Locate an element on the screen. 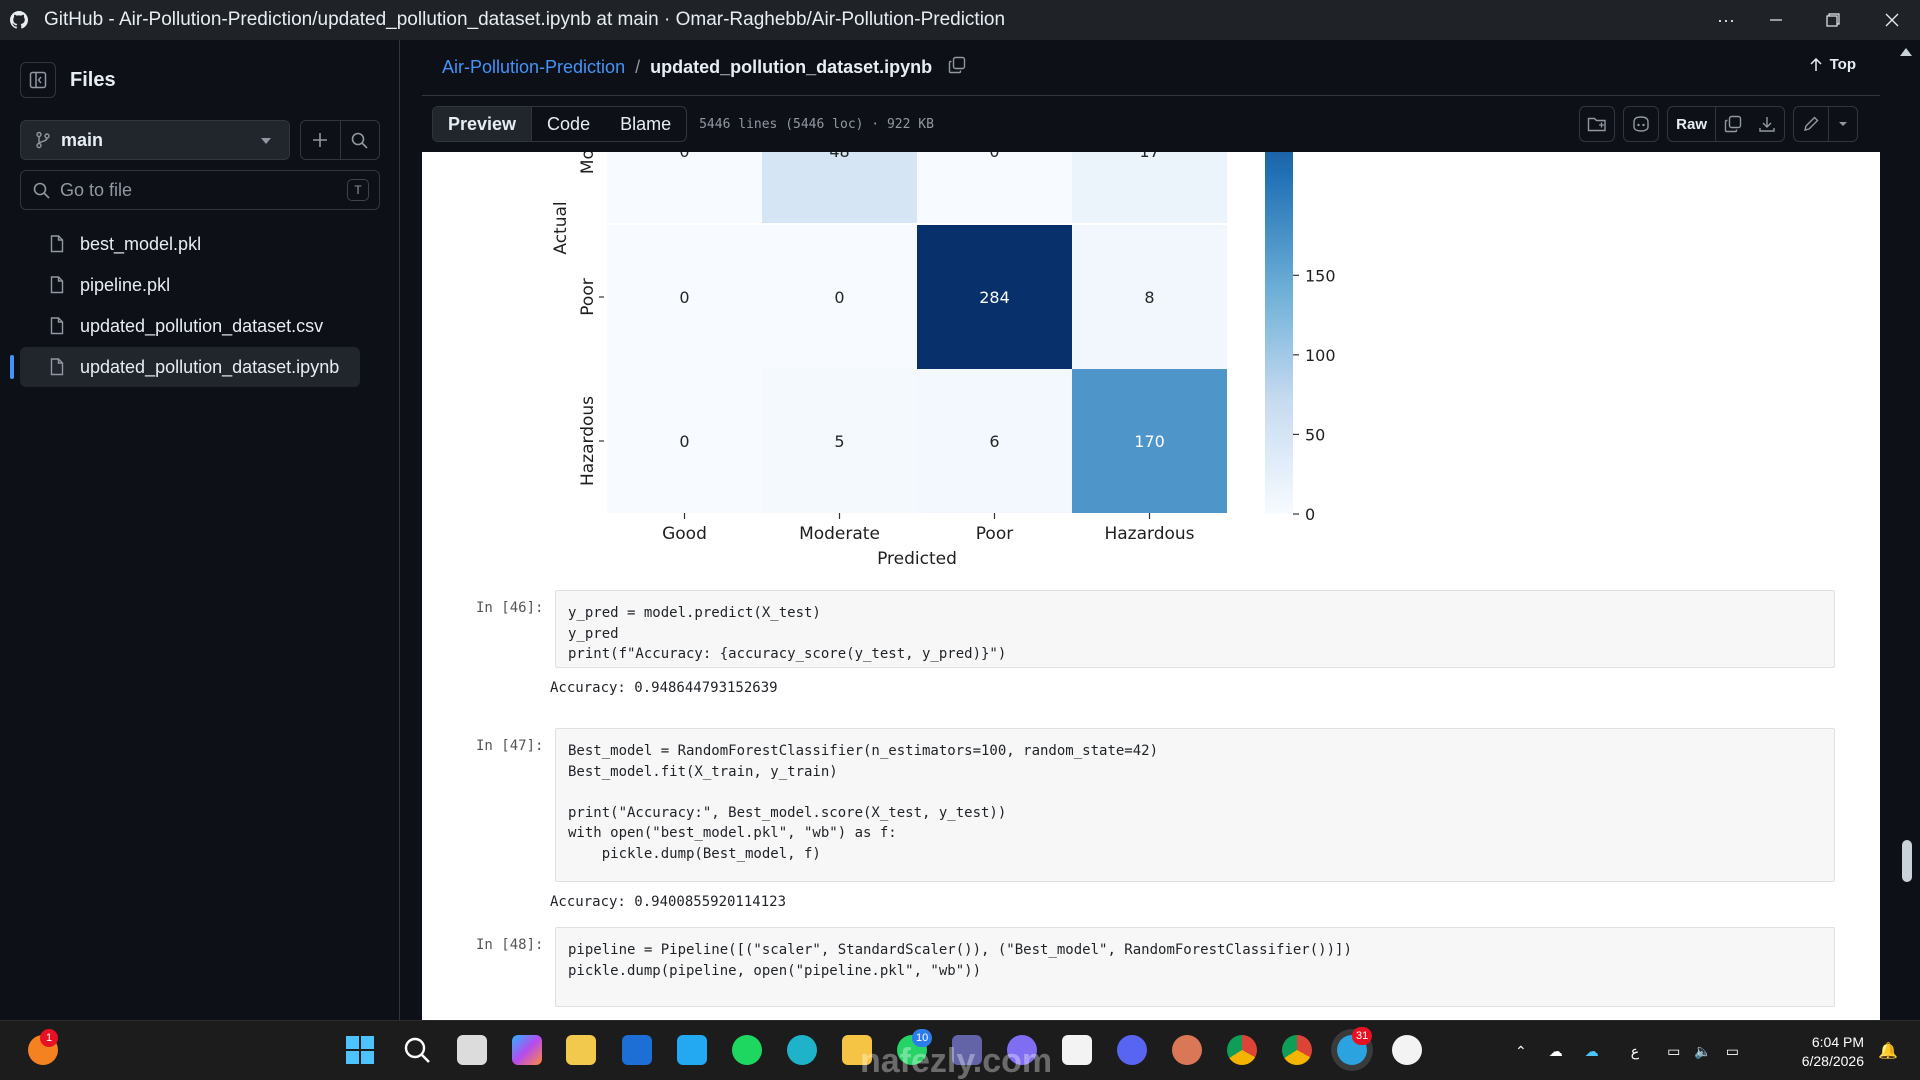 Image resolution: width=1920 pixels, height=1080 pixels. task-view-icon is located at coordinates (472, 1050).